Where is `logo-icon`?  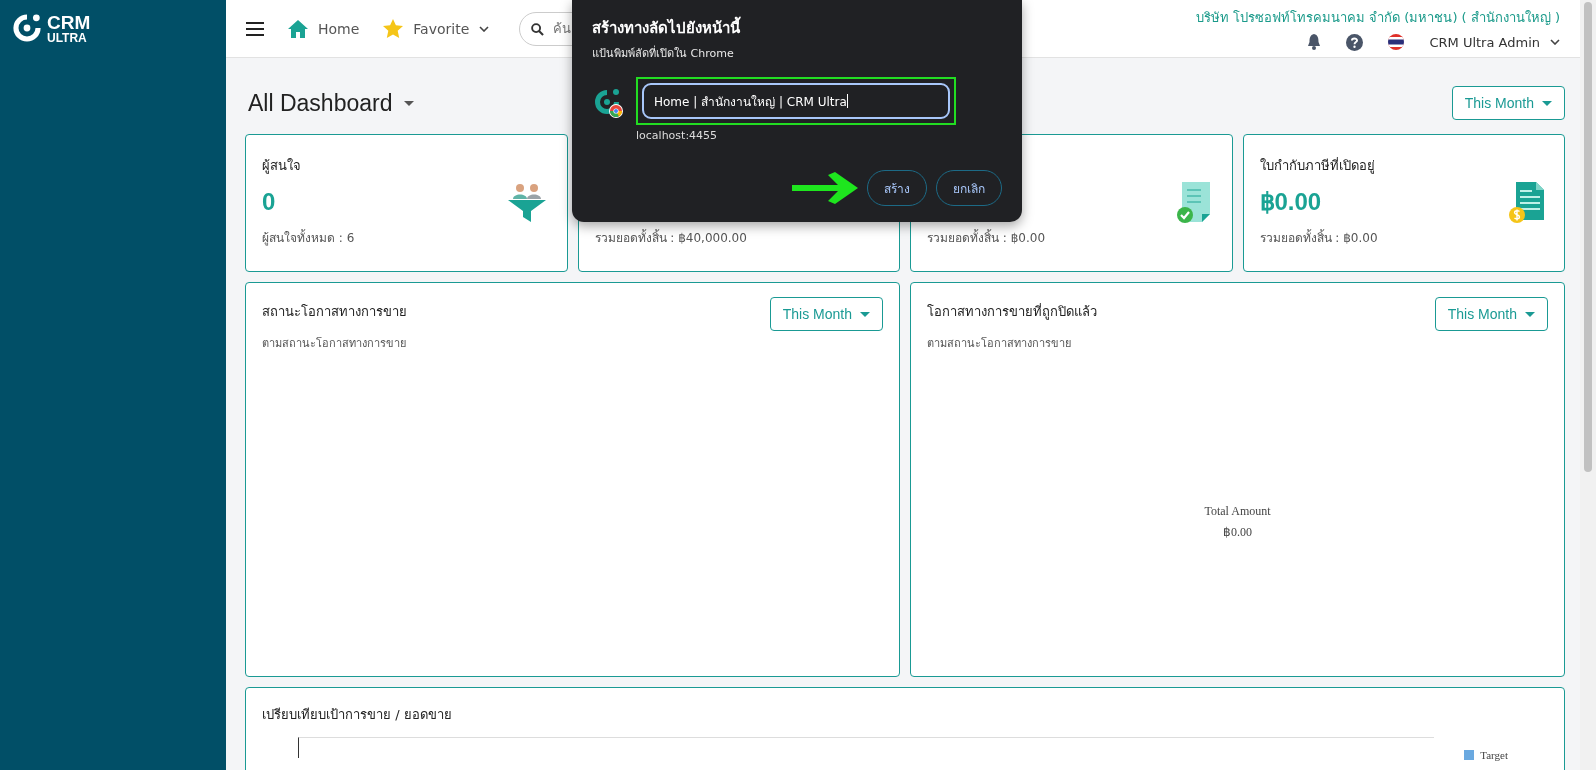
logo-icon is located at coordinates (27, 28).